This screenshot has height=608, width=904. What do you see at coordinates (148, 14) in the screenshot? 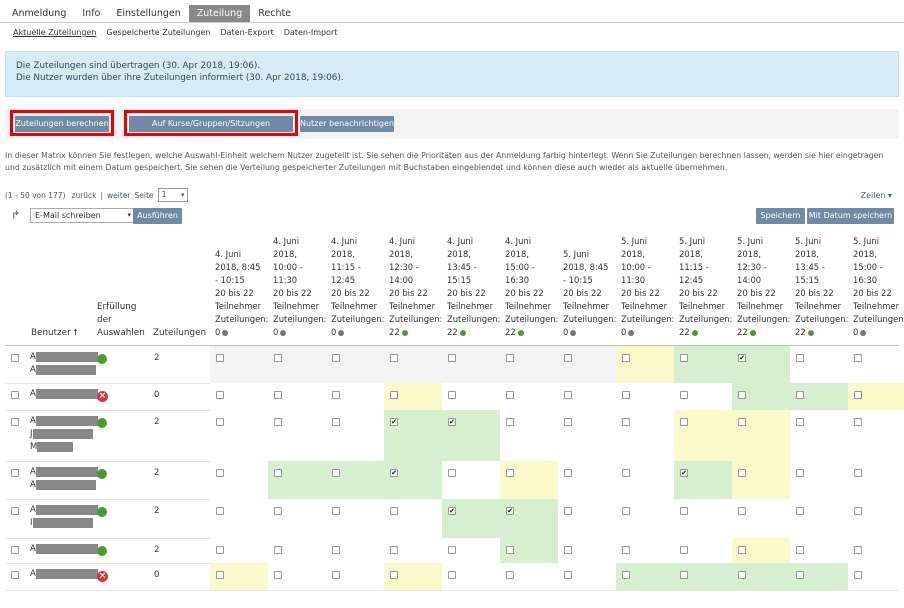
I see `tab-einstellungen: Einstellungen` at bounding box center [148, 14].